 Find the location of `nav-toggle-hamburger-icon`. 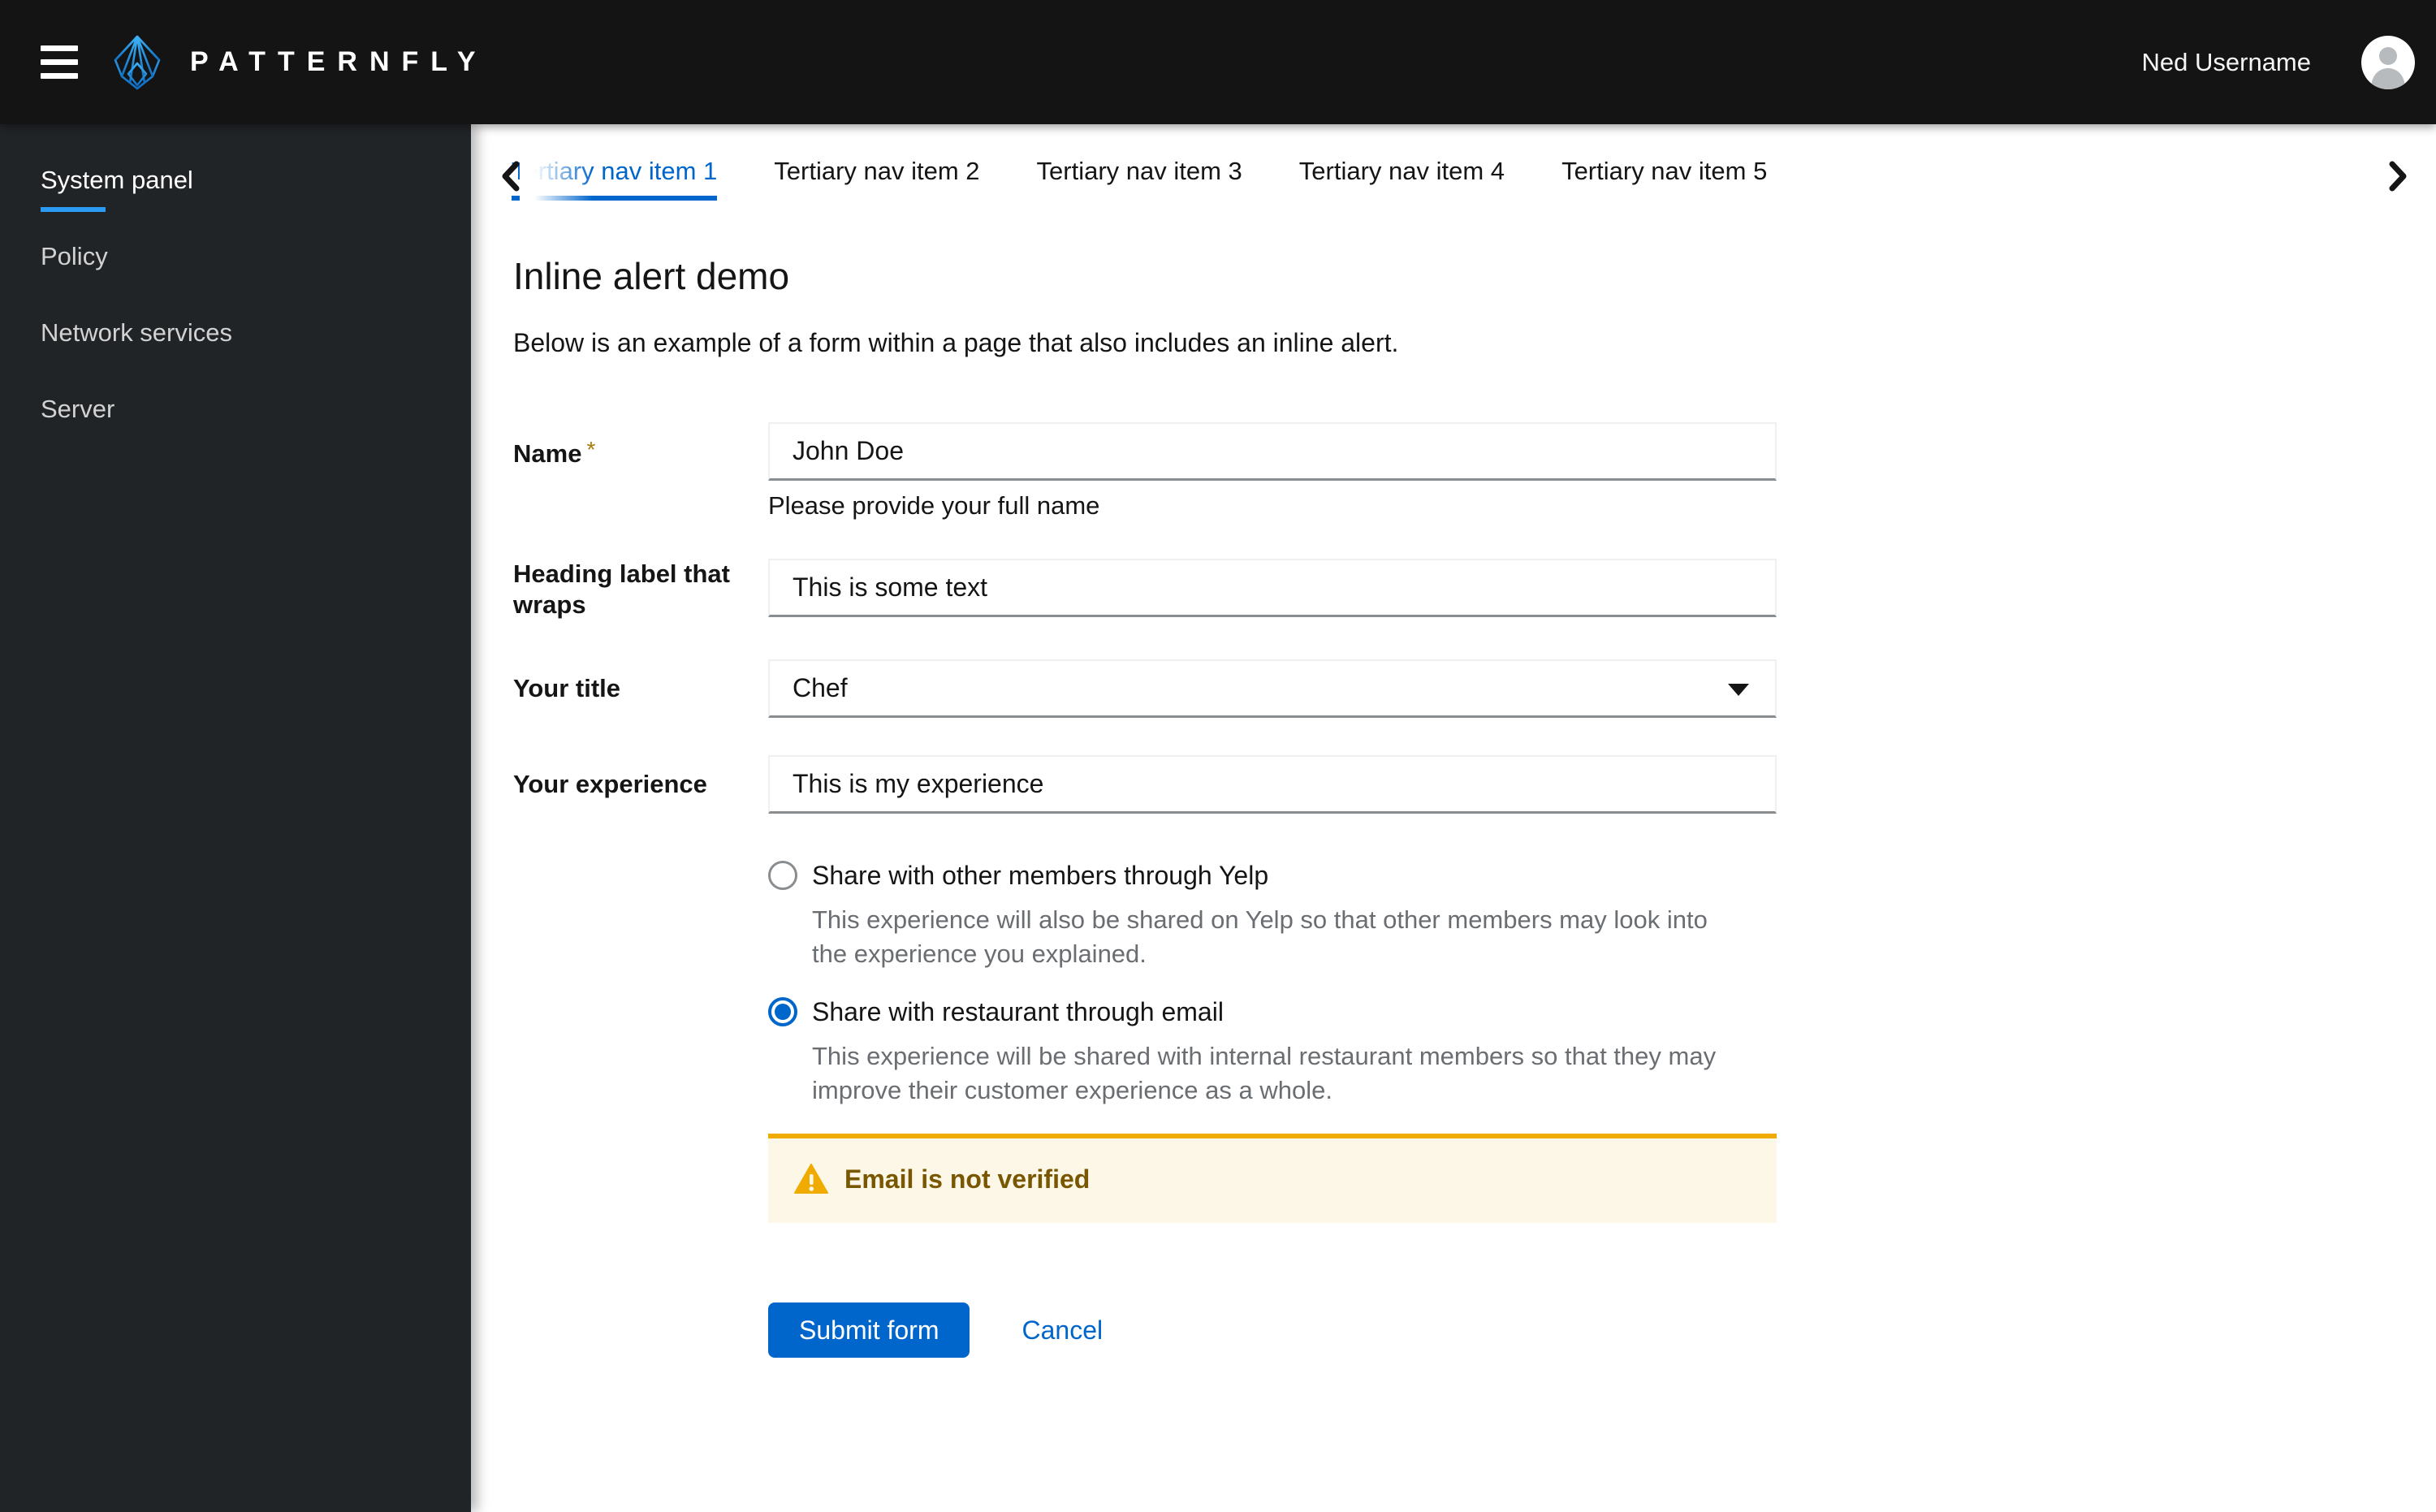

nav-toggle-hamburger-icon is located at coordinates (60, 62).